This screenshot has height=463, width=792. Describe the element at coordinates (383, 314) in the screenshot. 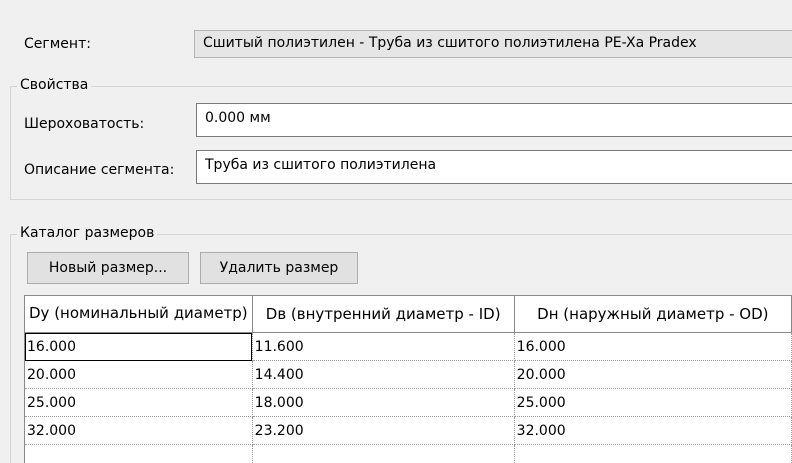

I see `column-header-dv: Dв (внутренний диаметр - ID)` at that location.